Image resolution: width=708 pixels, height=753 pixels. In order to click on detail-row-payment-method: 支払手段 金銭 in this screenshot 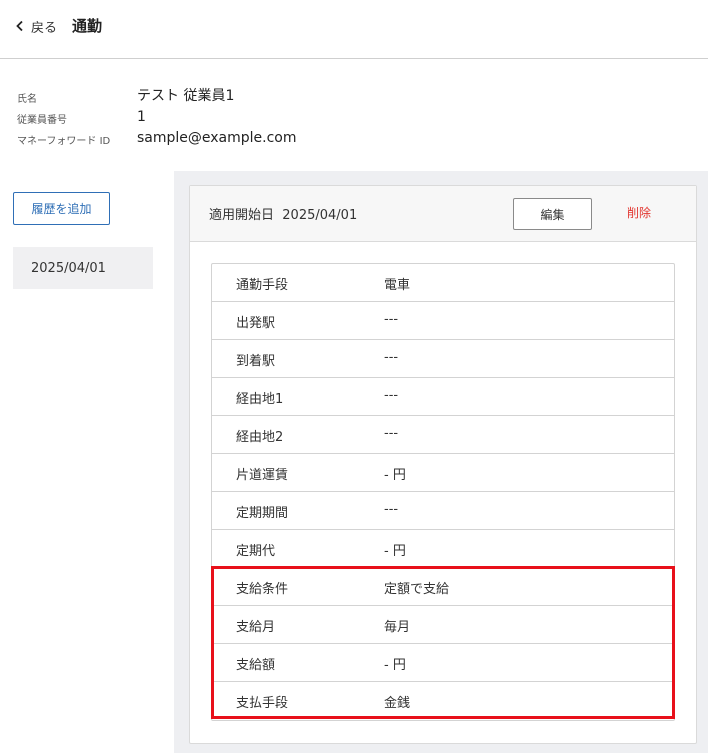, I will do `click(443, 701)`.